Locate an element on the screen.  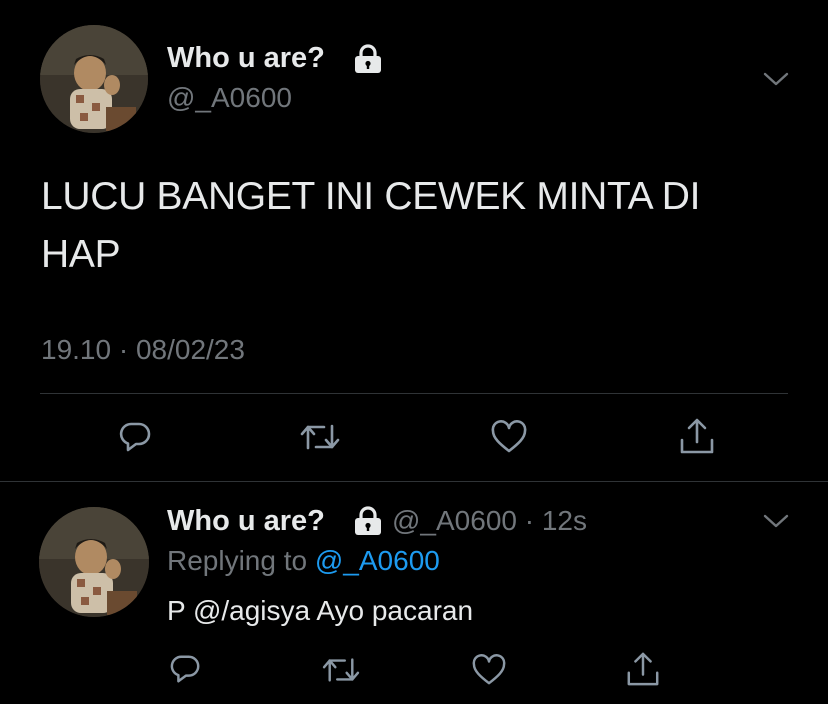
reply-meta: @_A0600 · 12s is located at coordinates (489, 521).